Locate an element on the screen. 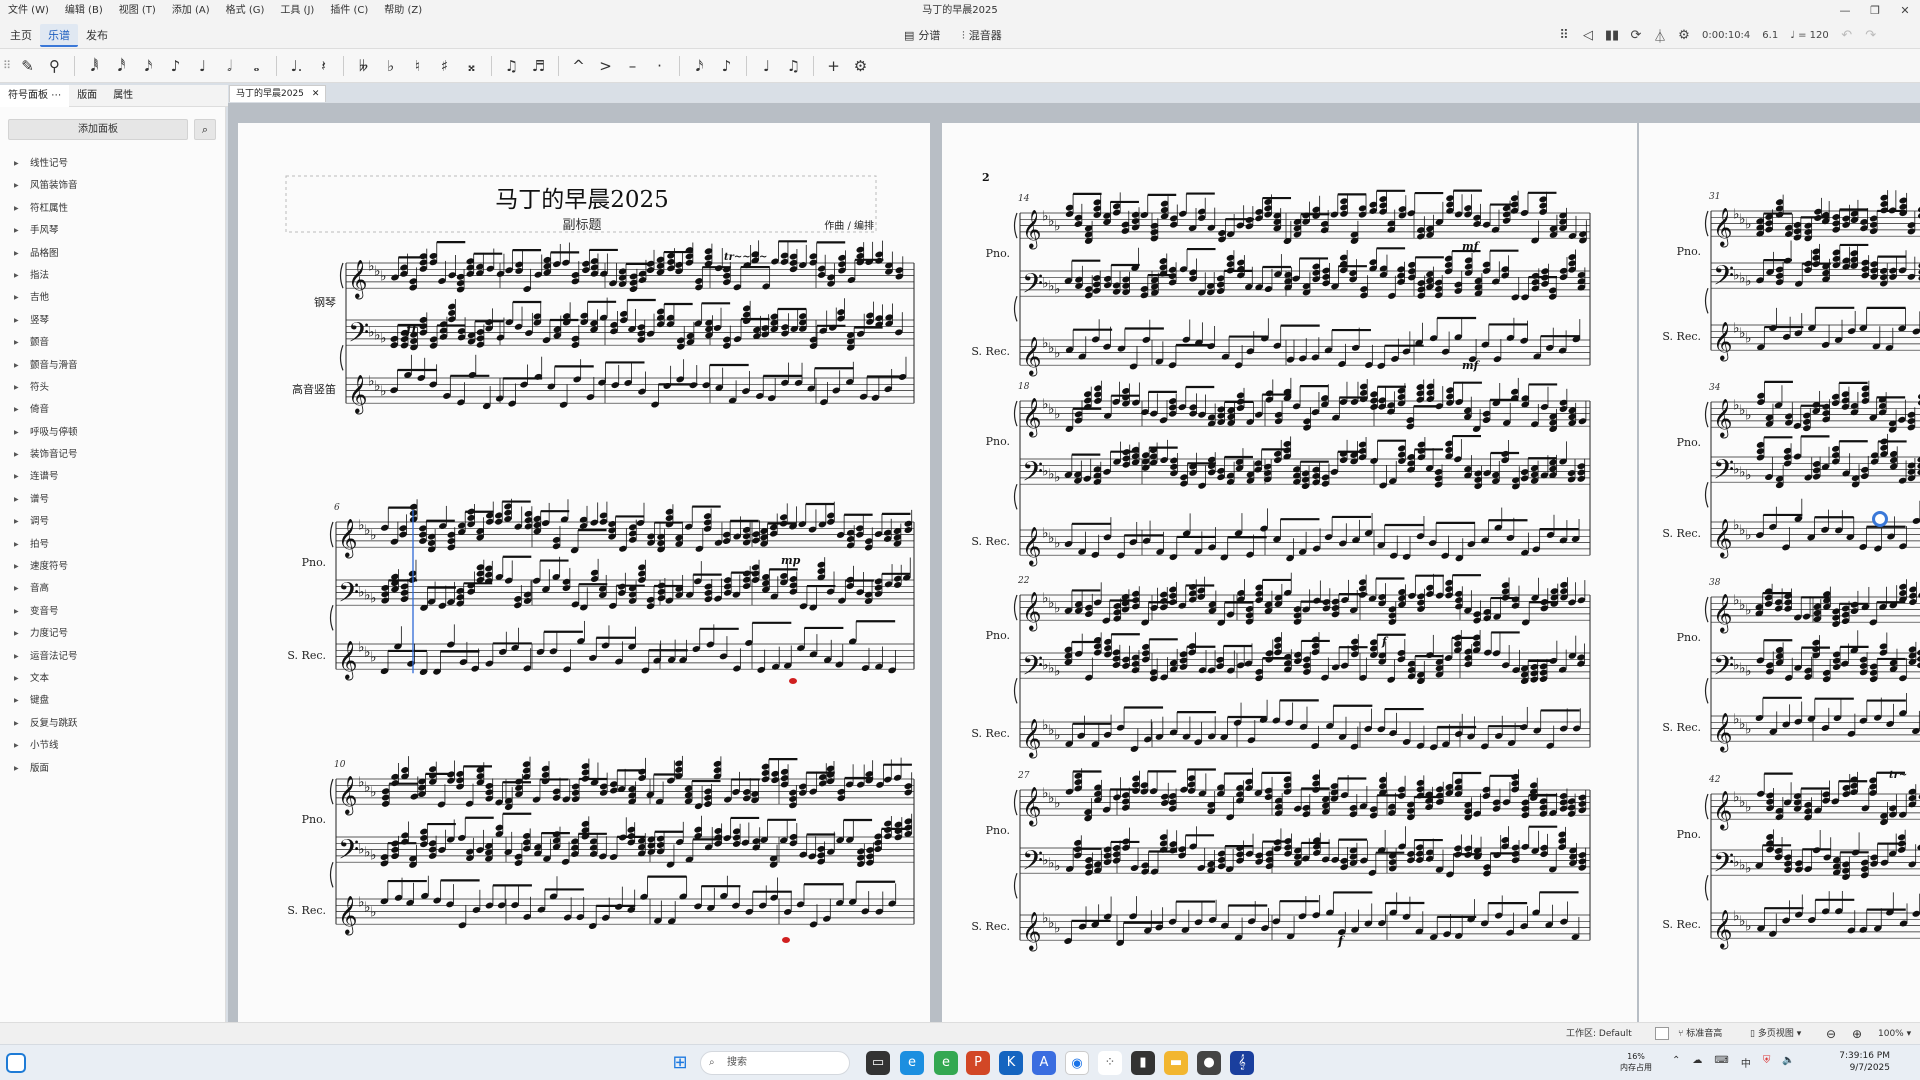 The height and width of the screenshot is (1080, 1920). eighth-note-icon: ♪ is located at coordinates (175, 66).